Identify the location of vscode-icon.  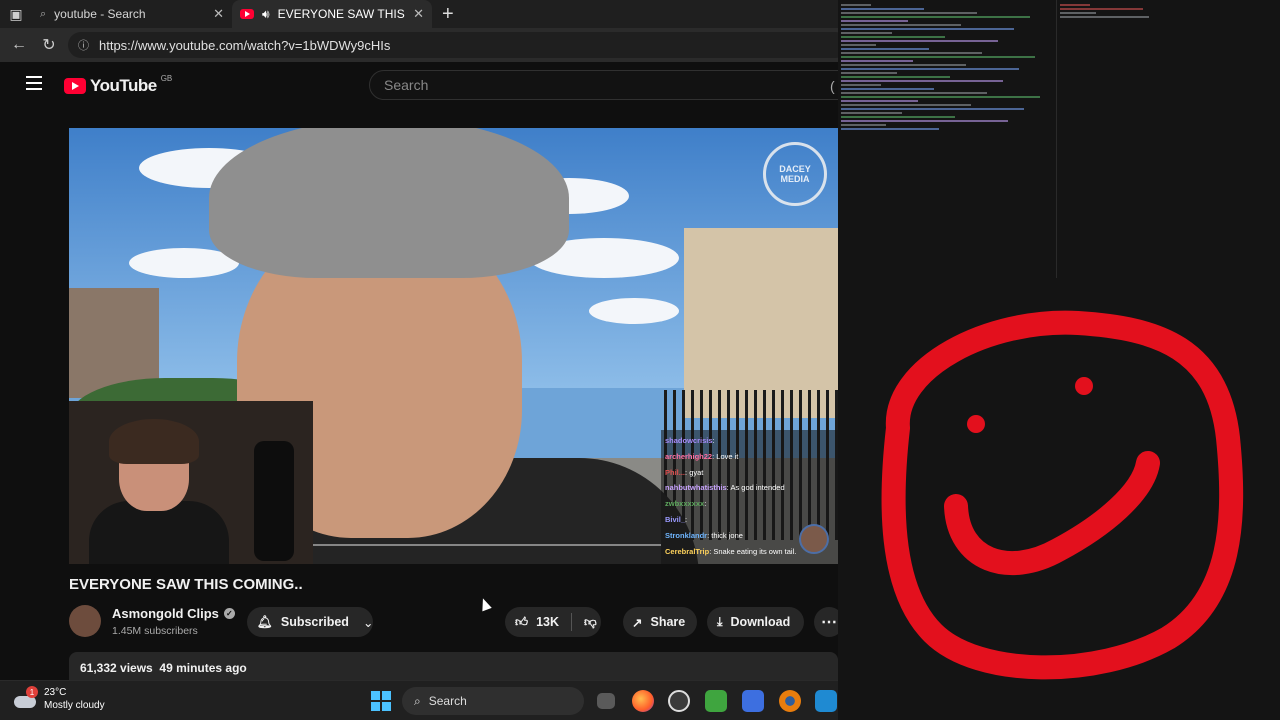
(826, 701).